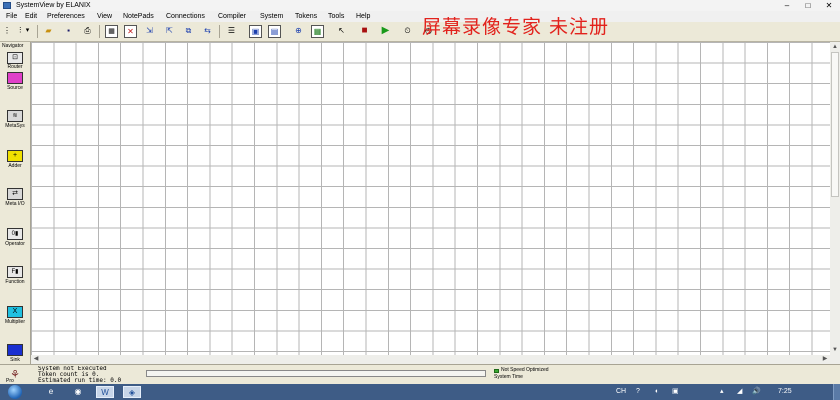  Describe the element at coordinates (722, 392) in the screenshot. I see `tray-show-hidden-icon: ▴` at that location.